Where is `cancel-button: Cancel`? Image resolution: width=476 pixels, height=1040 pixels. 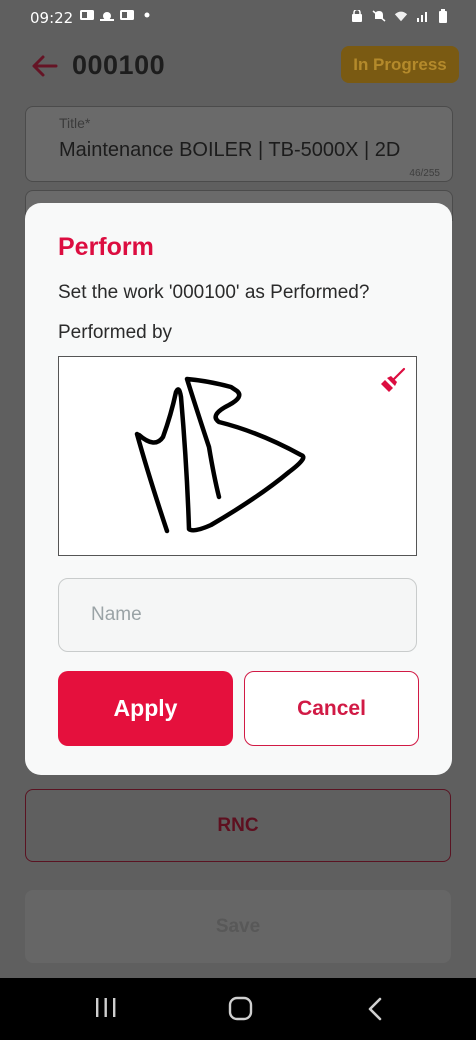 cancel-button: Cancel is located at coordinates (331, 708).